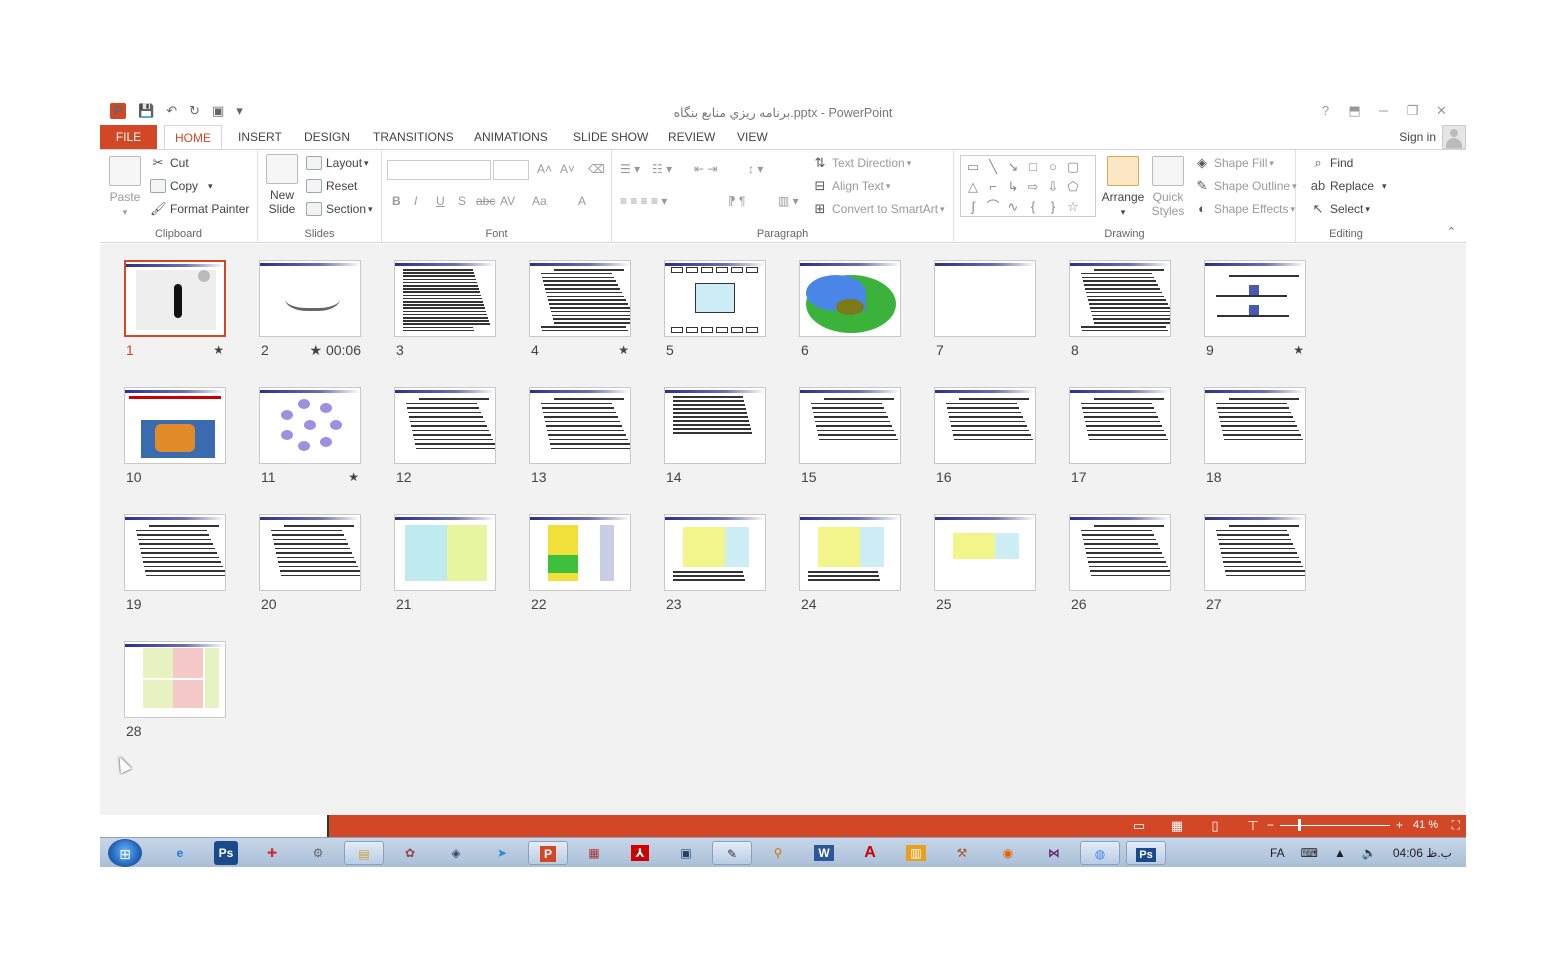  I want to click on tab-design: DESIGN, so click(327, 137).